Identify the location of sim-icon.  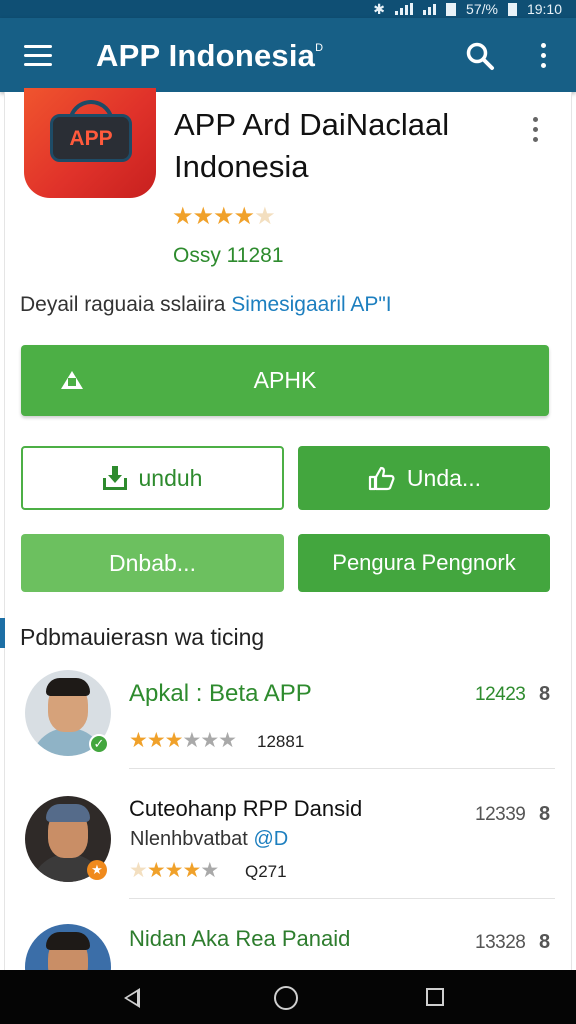
(512, 9).